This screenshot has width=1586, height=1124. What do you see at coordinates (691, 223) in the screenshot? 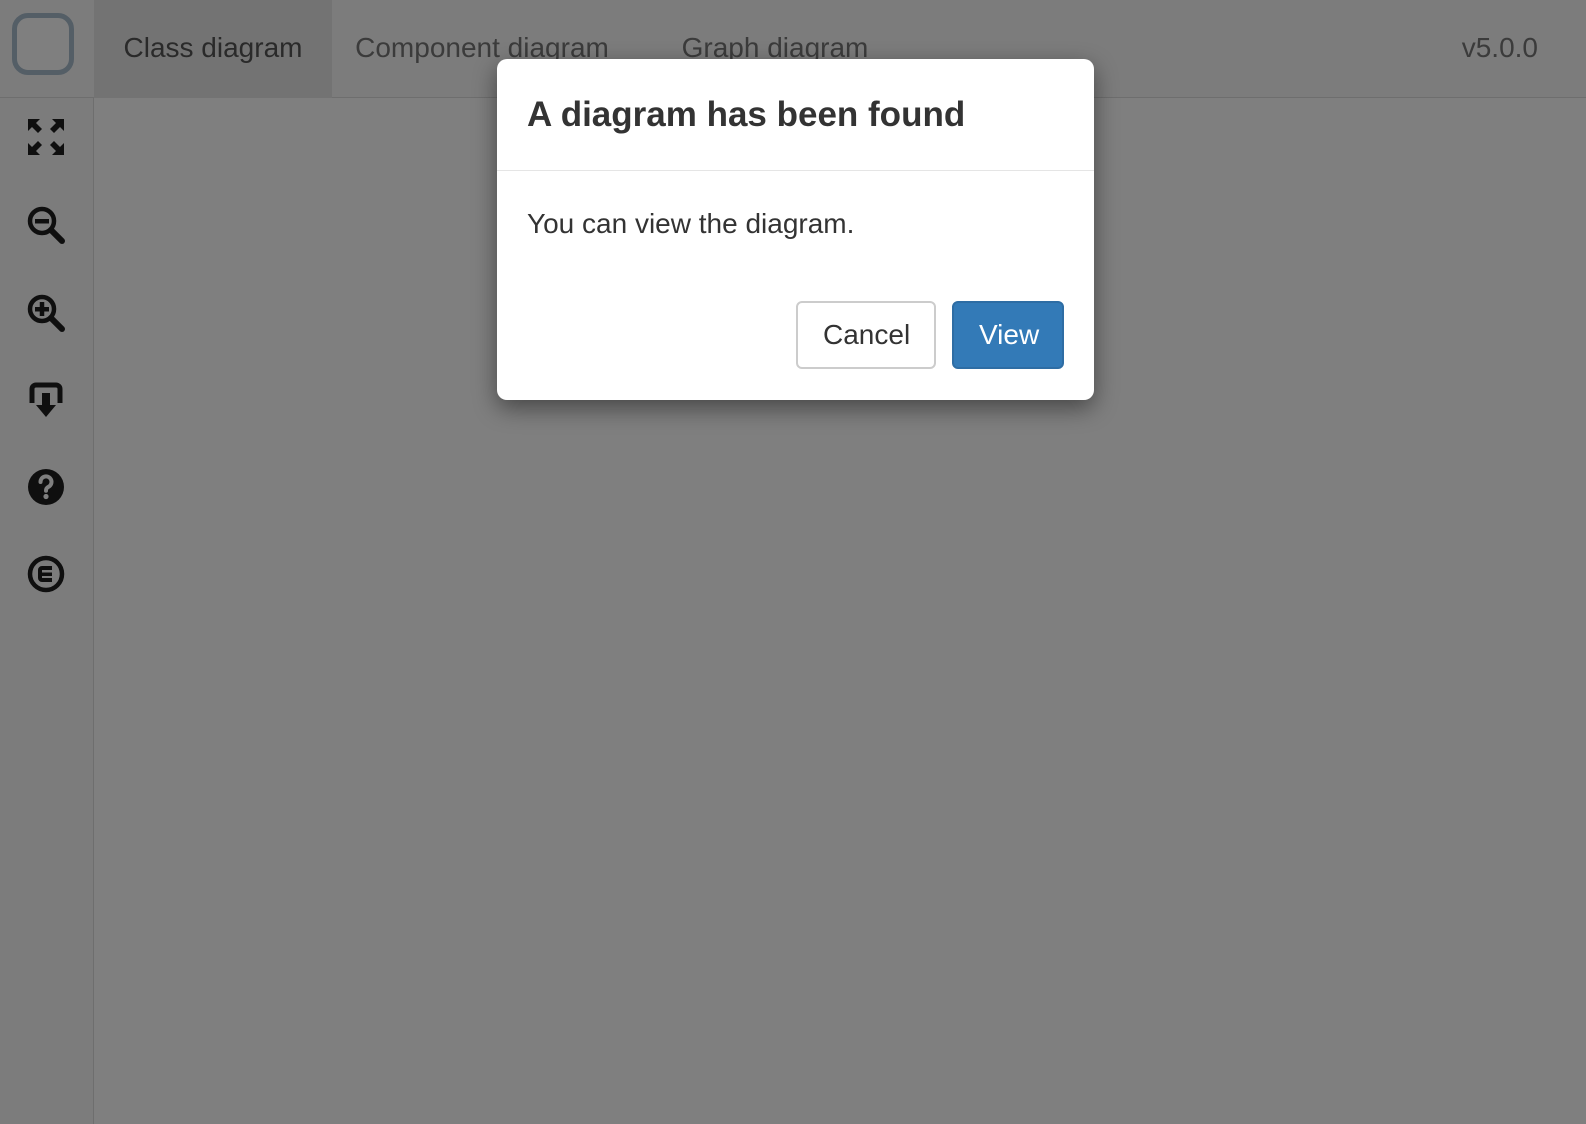
I see `dialog-message: You can view the diagram.` at bounding box center [691, 223].